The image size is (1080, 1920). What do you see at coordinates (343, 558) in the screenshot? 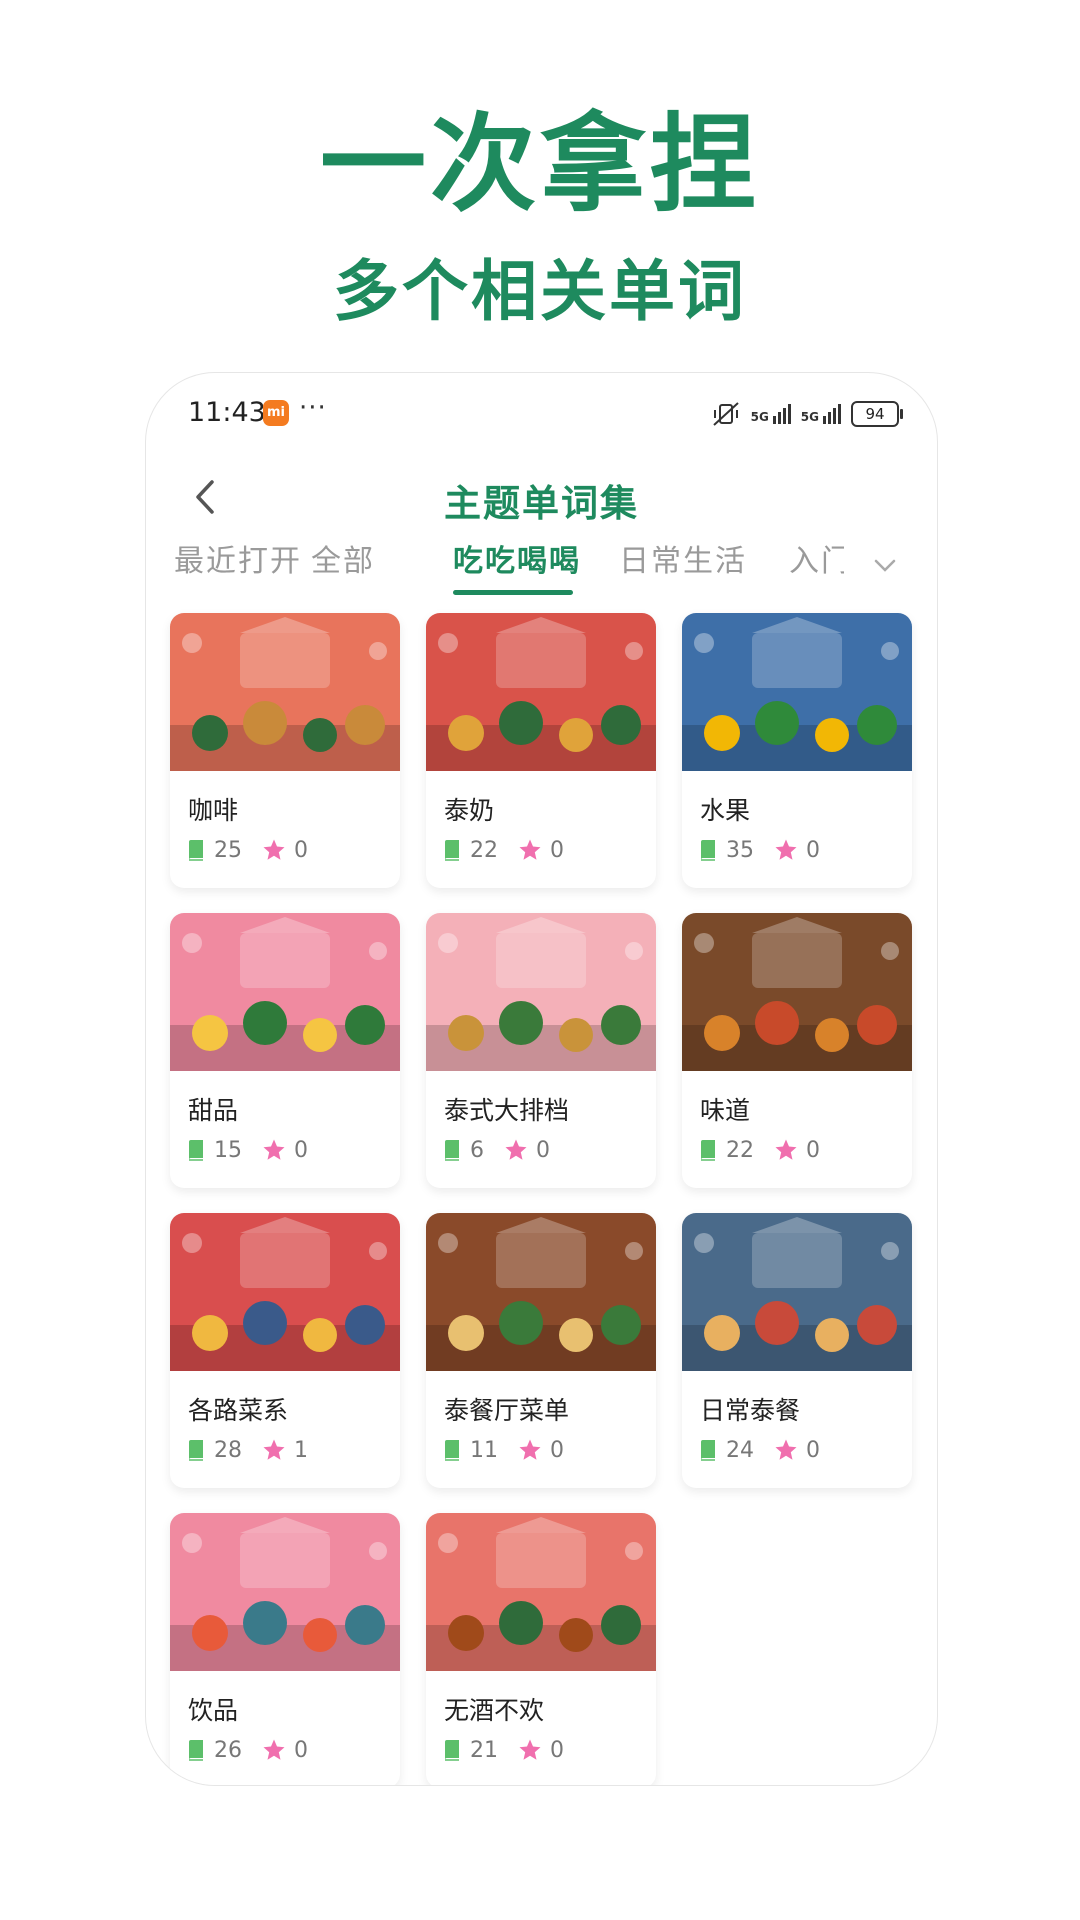
I see `tab-all: 全部` at bounding box center [343, 558].